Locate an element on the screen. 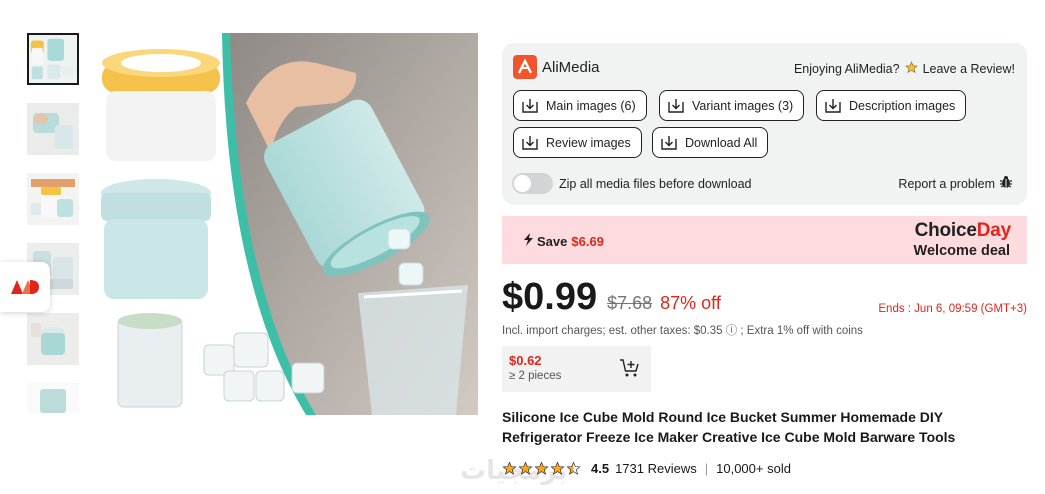 The image size is (1045, 494). discount-badge: 87% off is located at coordinates (690, 303).